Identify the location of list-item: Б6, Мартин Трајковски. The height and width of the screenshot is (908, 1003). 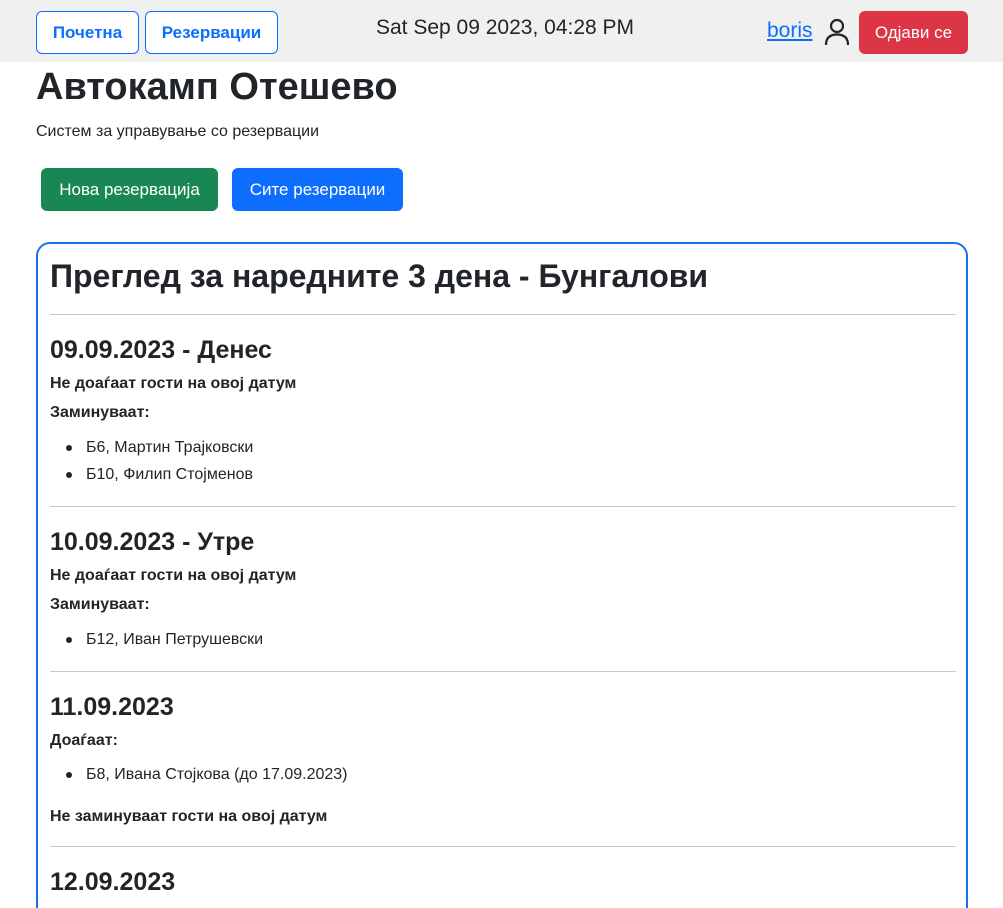
(159, 450).